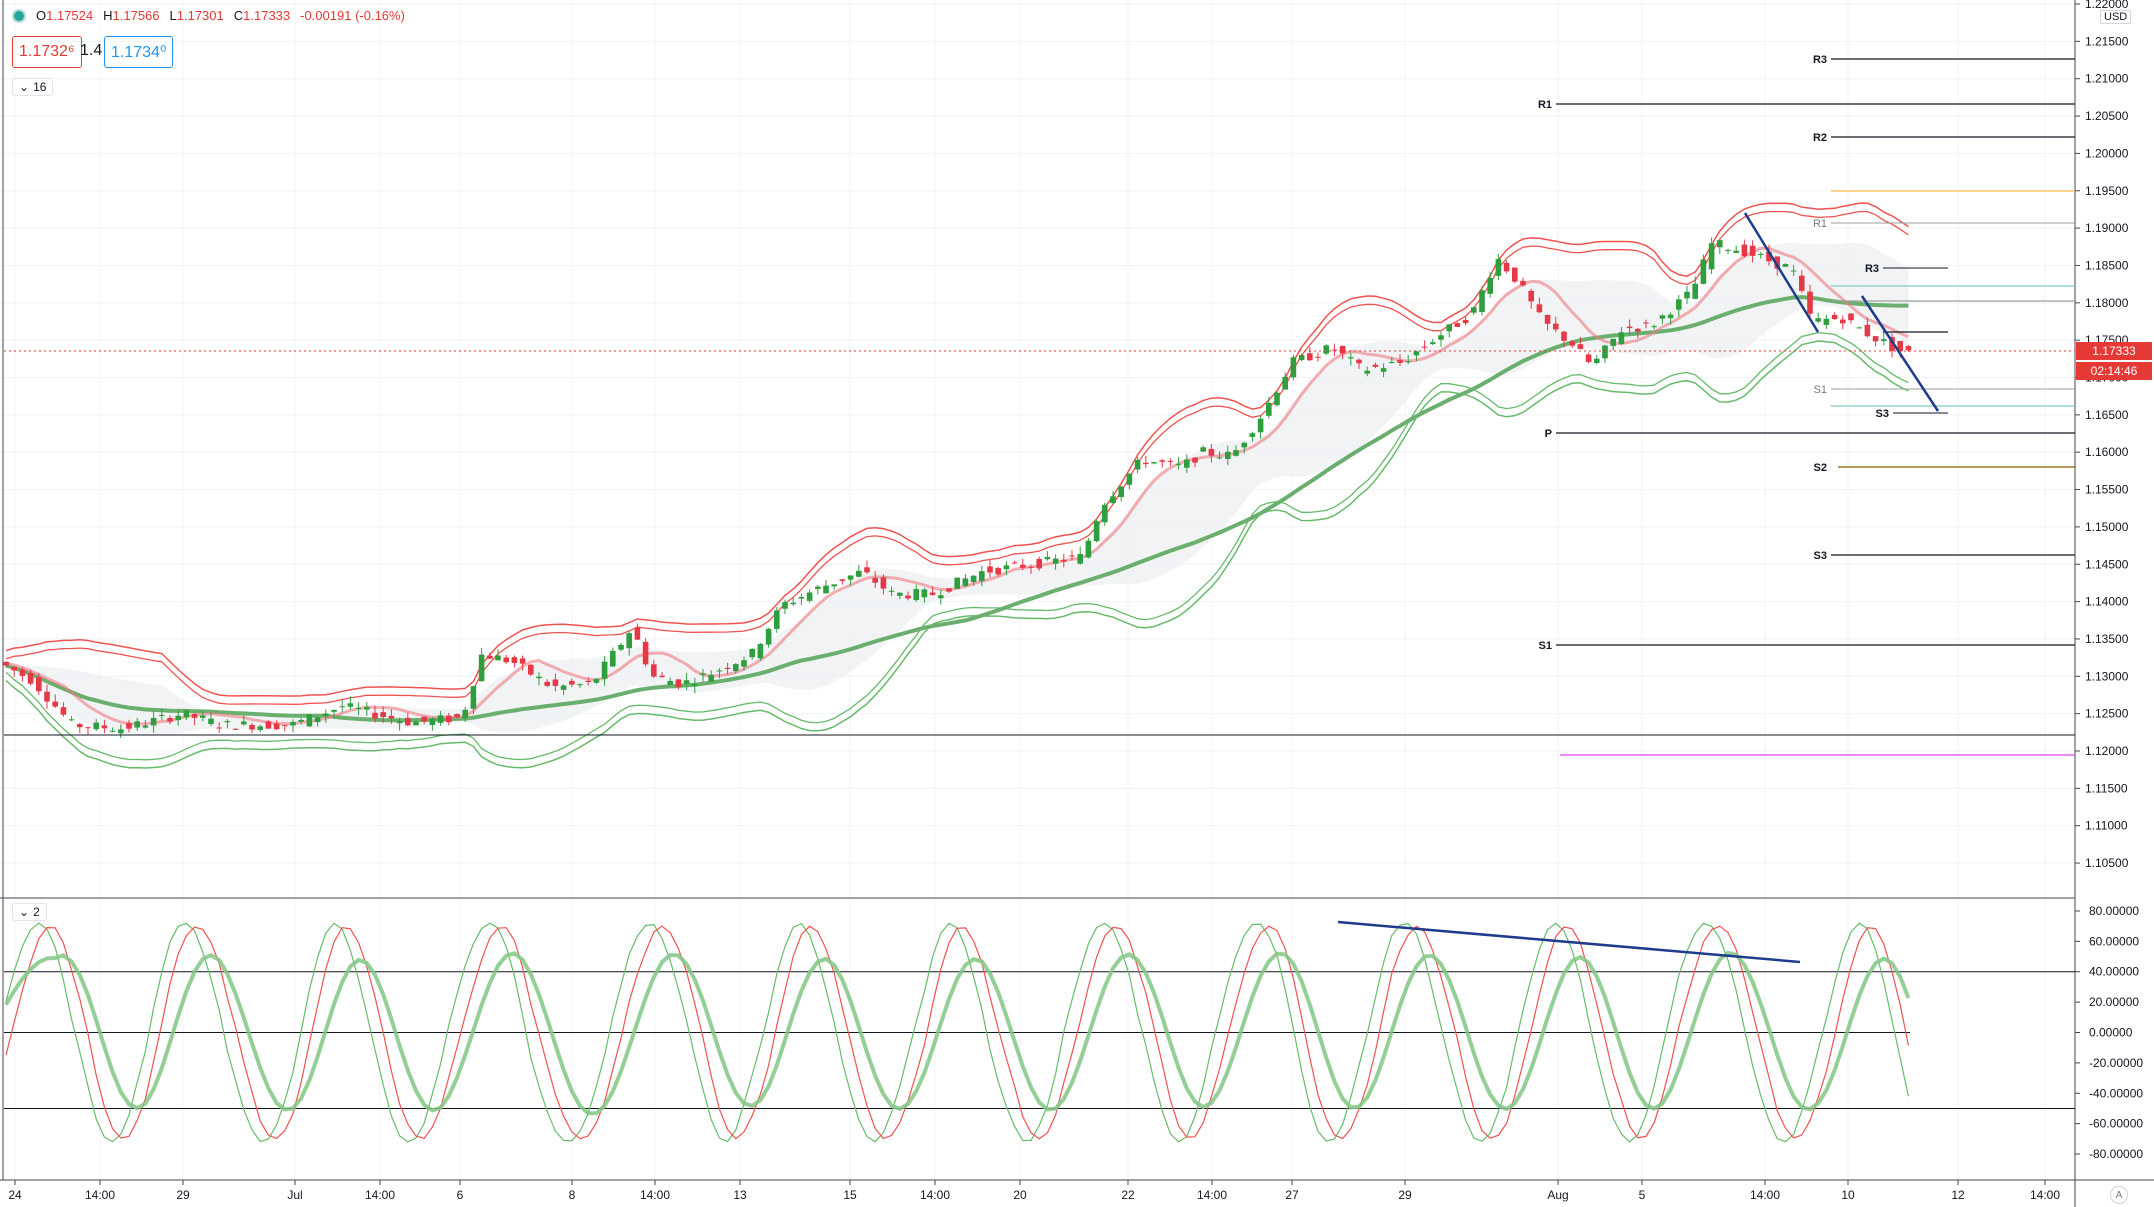  I want to click on indicators-collapse-button: ⌄ 16, so click(33, 87).